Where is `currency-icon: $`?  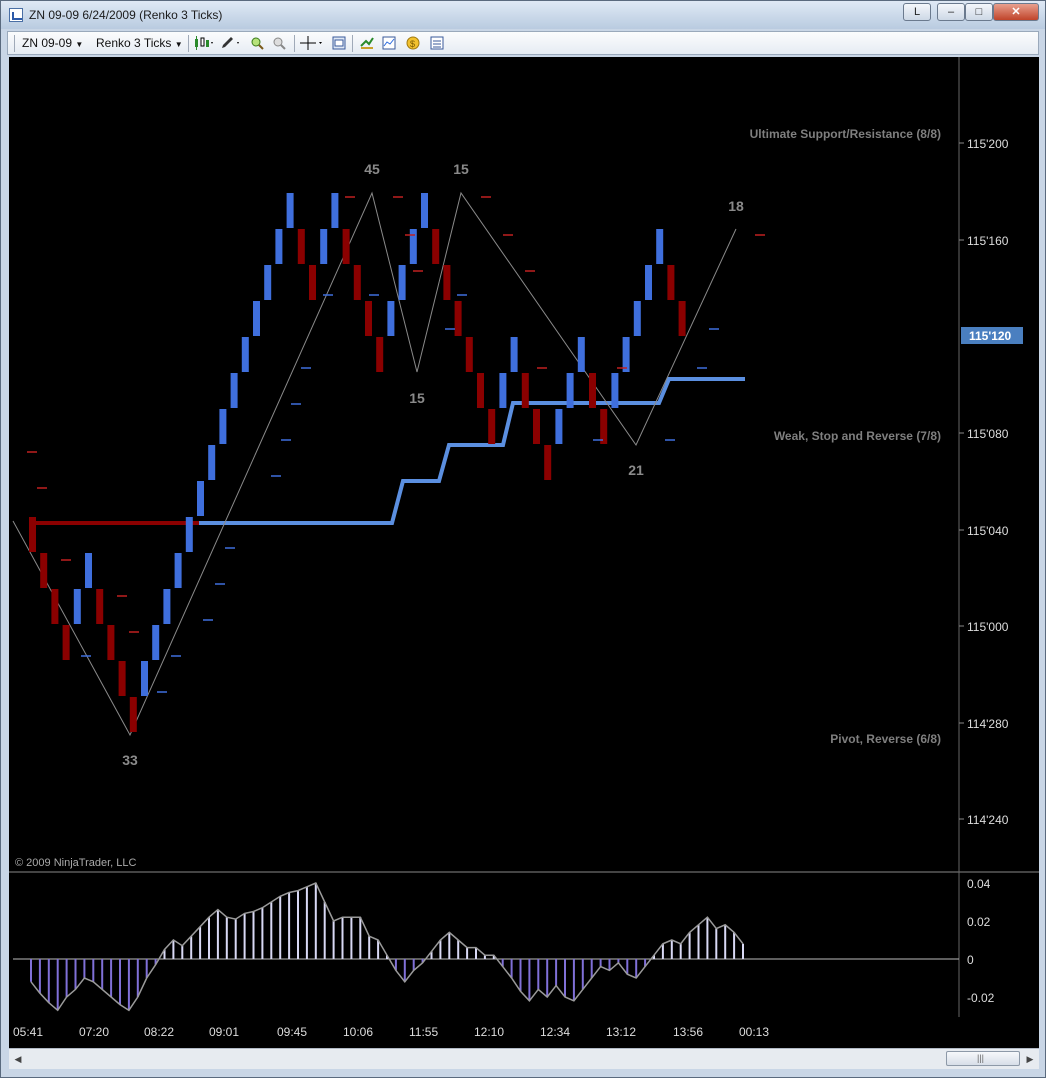
currency-icon: $ is located at coordinates (413, 43).